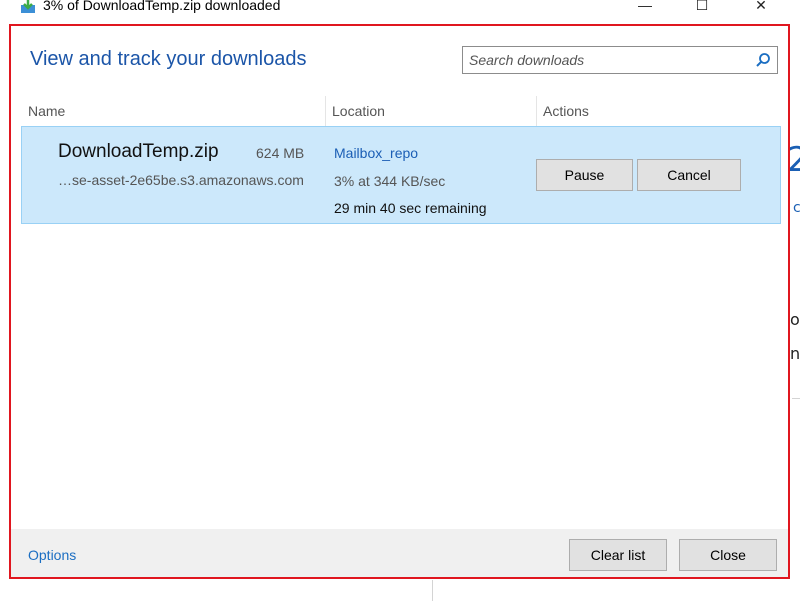 The height and width of the screenshot is (601, 800). I want to click on download-manager-icon, so click(28, 6).